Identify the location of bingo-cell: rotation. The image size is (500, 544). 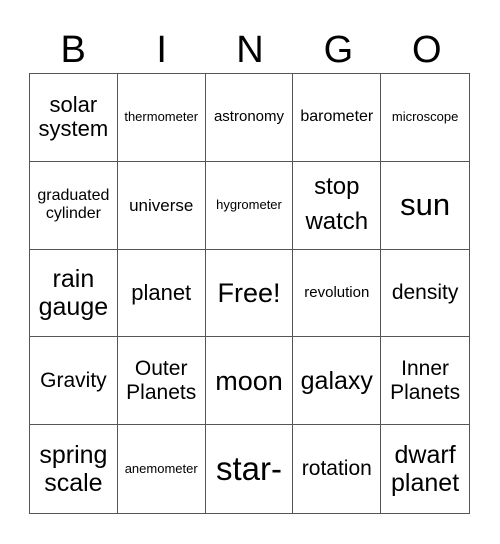
(337, 469).